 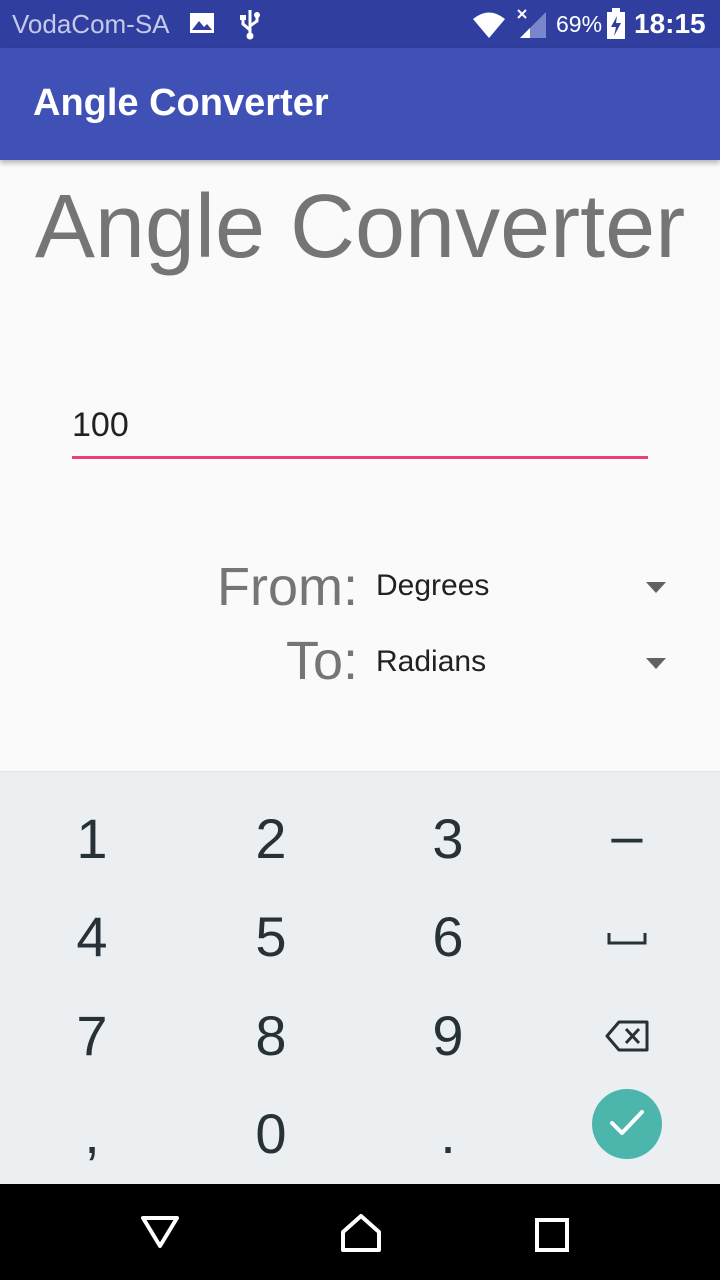 I want to click on from-unit-dropdown: Degrees, so click(x=526, y=589).